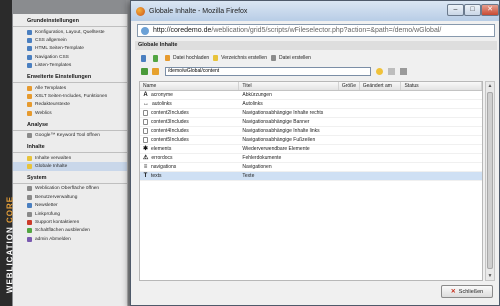  I want to click on create-file-button: Datei erstellen, so click(291, 58).